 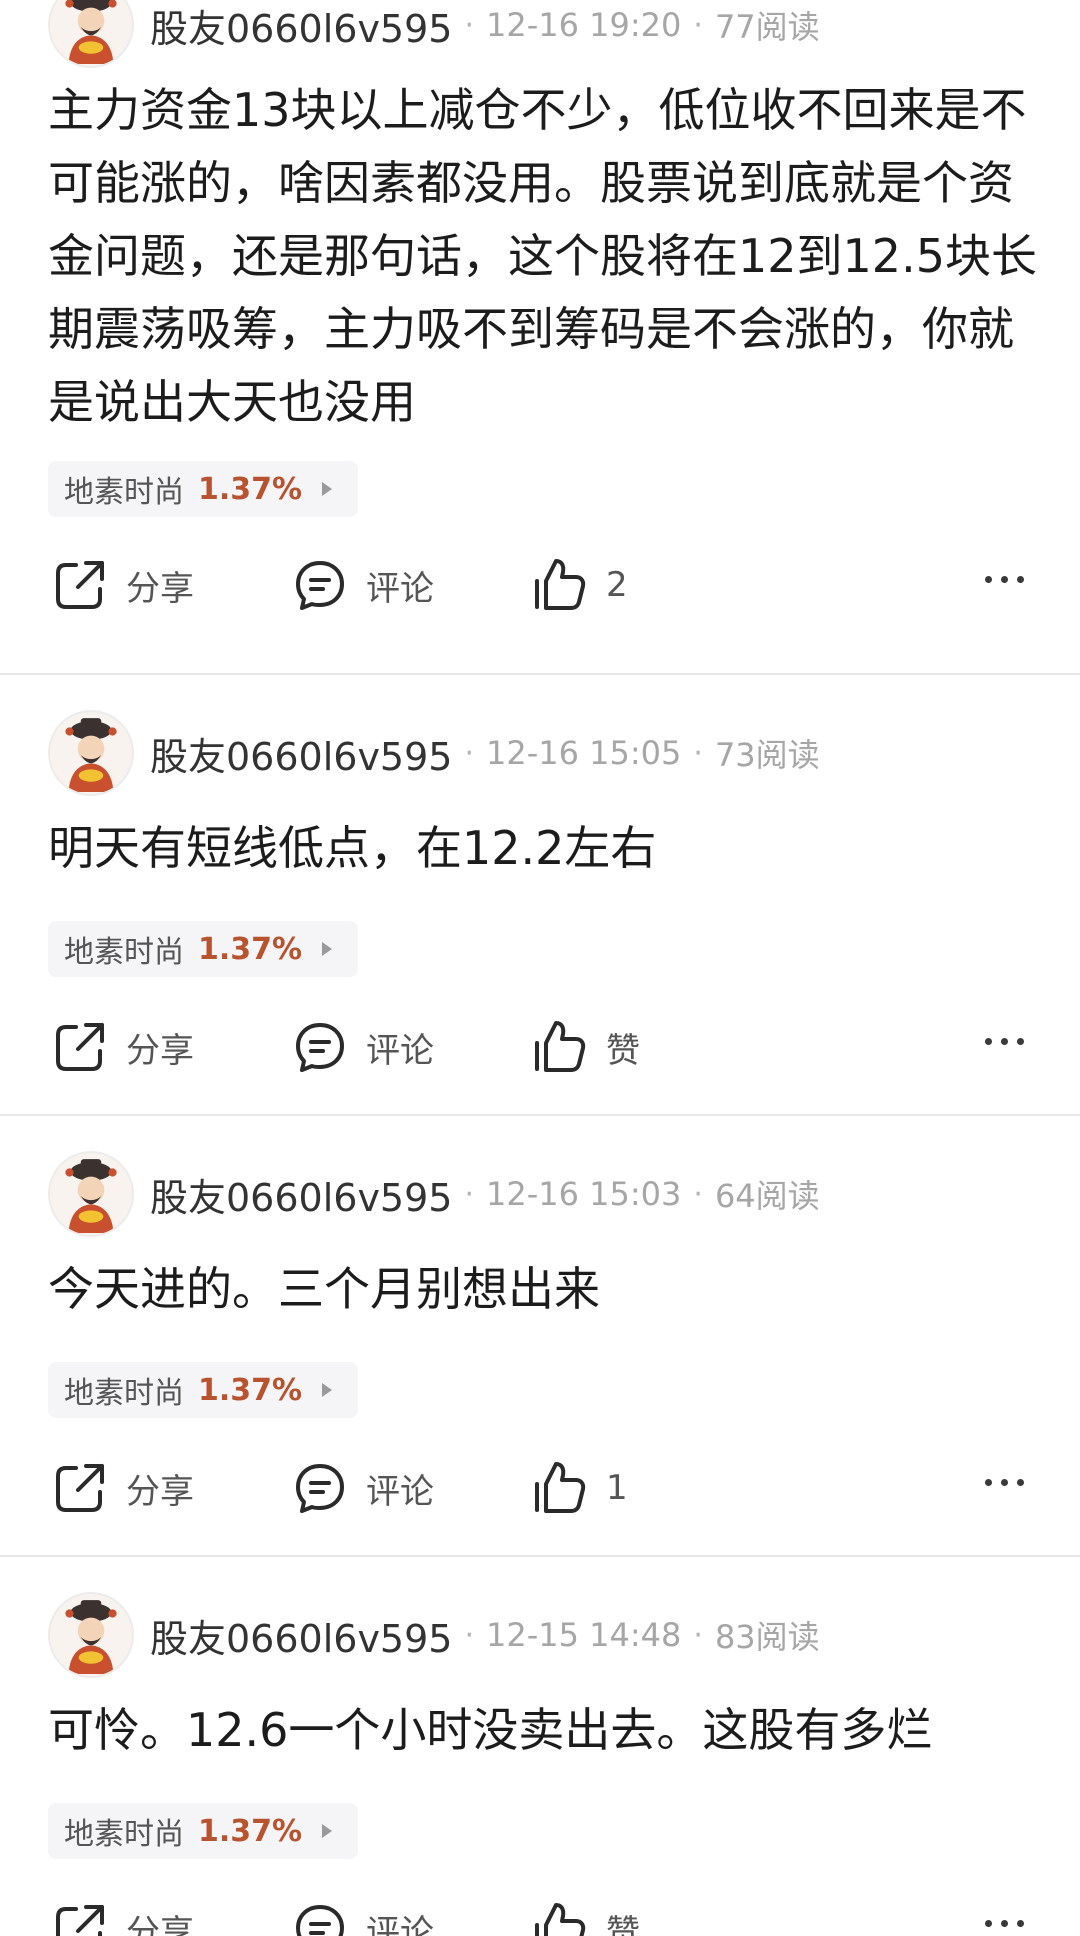 What do you see at coordinates (584, 1194) in the screenshot?
I see `post-time: 12-16 15:03` at bounding box center [584, 1194].